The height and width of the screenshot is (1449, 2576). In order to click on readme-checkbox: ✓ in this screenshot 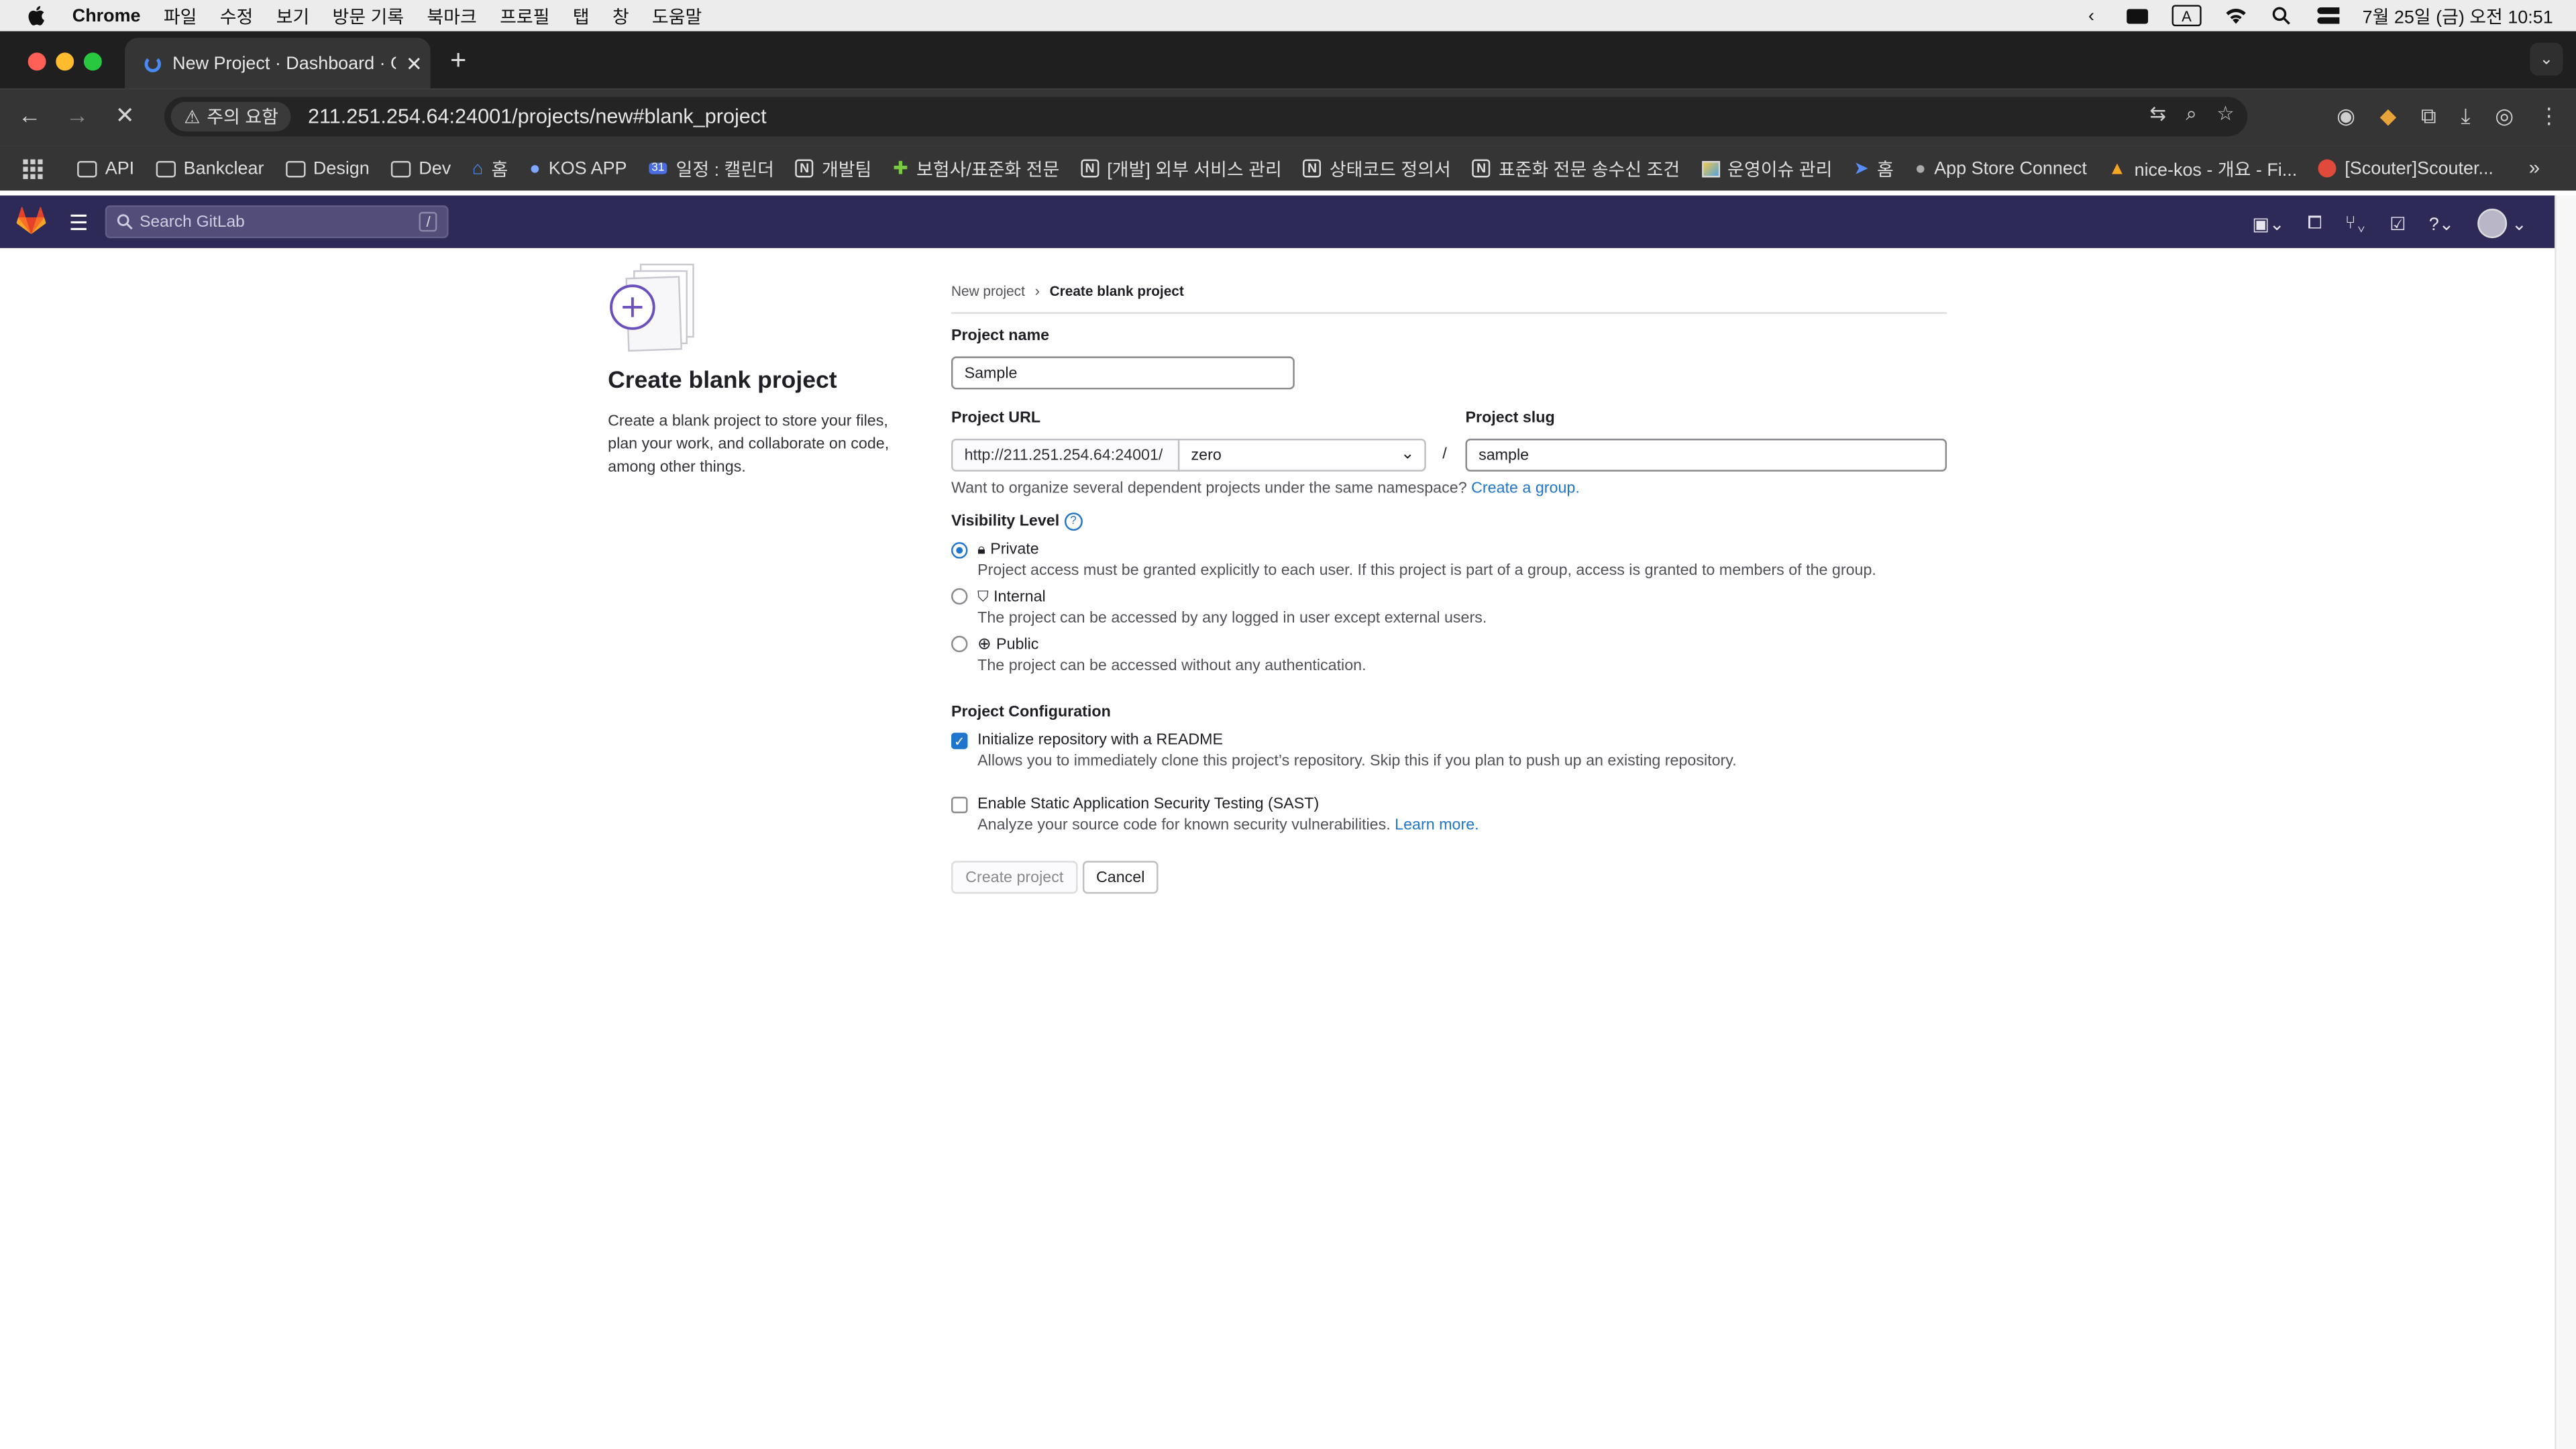, I will do `click(959, 741)`.